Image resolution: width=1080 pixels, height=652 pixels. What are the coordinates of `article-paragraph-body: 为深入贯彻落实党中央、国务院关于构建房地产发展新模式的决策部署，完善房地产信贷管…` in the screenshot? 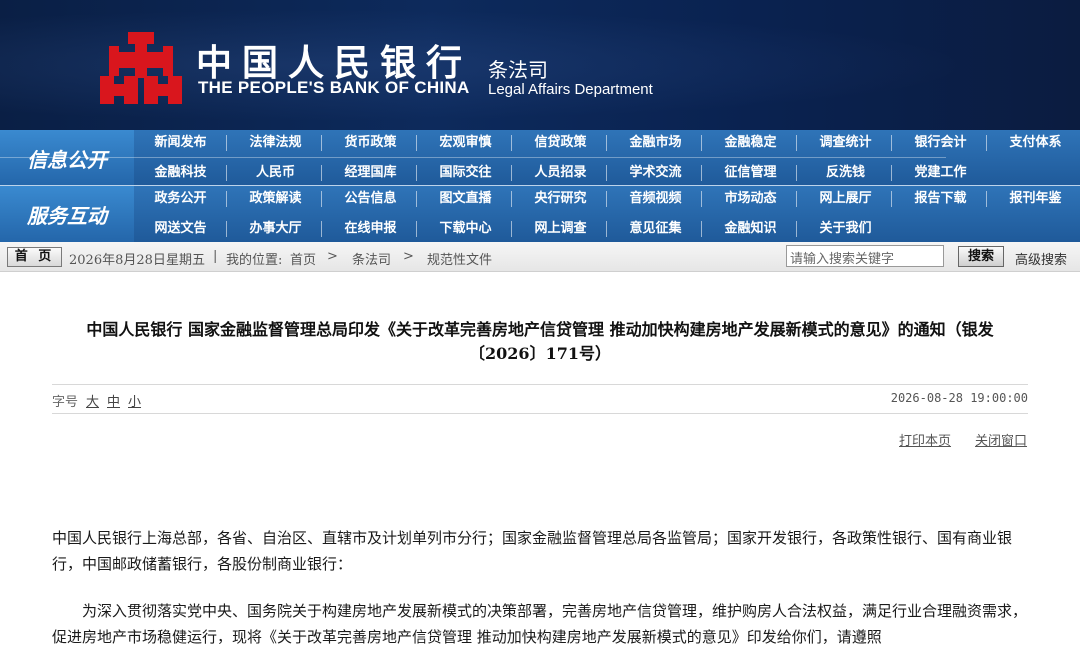 It's located at (540, 624).